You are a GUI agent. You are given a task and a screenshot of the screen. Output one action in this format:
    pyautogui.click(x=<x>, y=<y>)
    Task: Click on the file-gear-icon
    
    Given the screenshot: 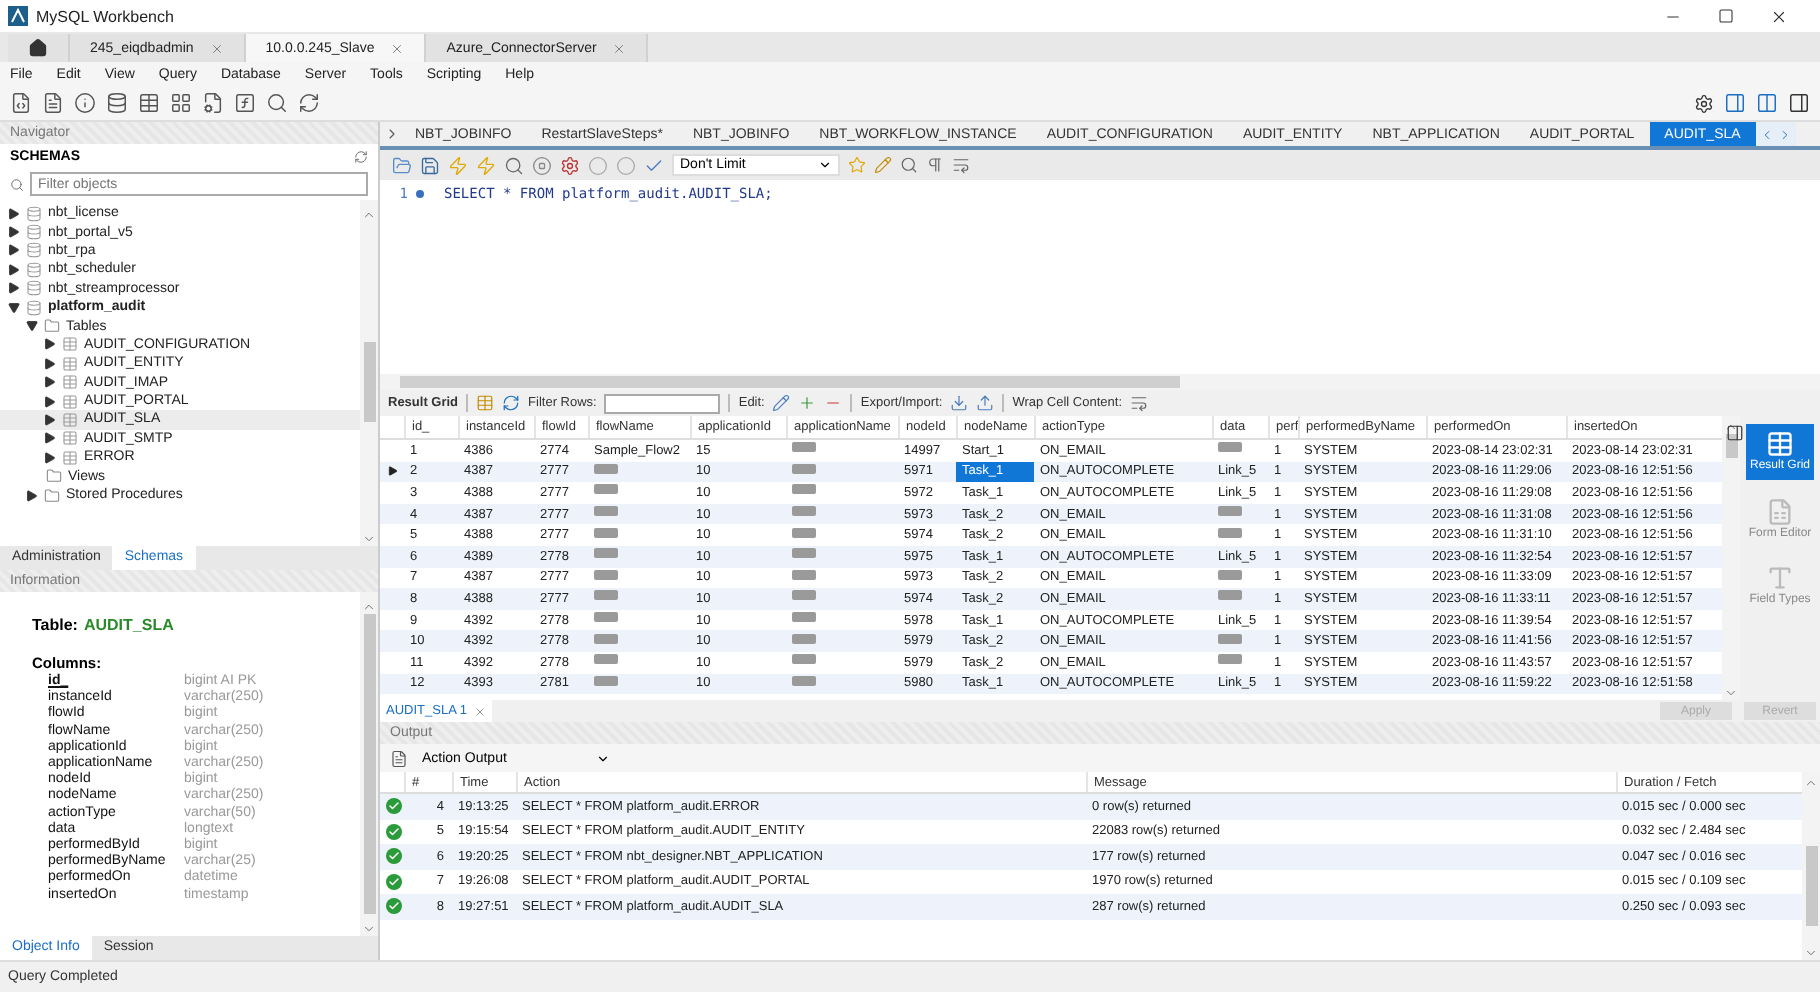 What is the action you would take?
    pyautogui.click(x=213, y=103)
    